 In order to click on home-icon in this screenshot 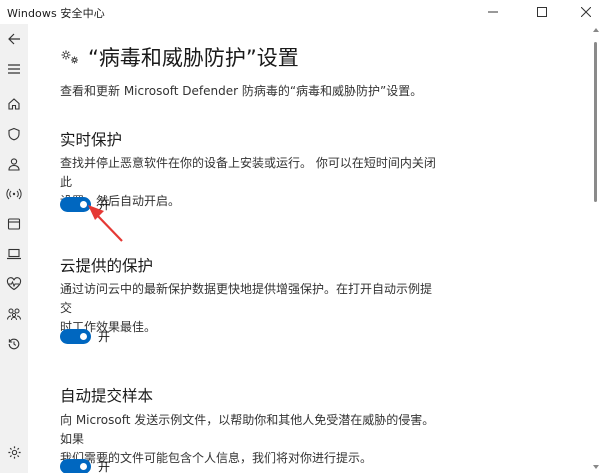, I will do `click(14, 104)`.